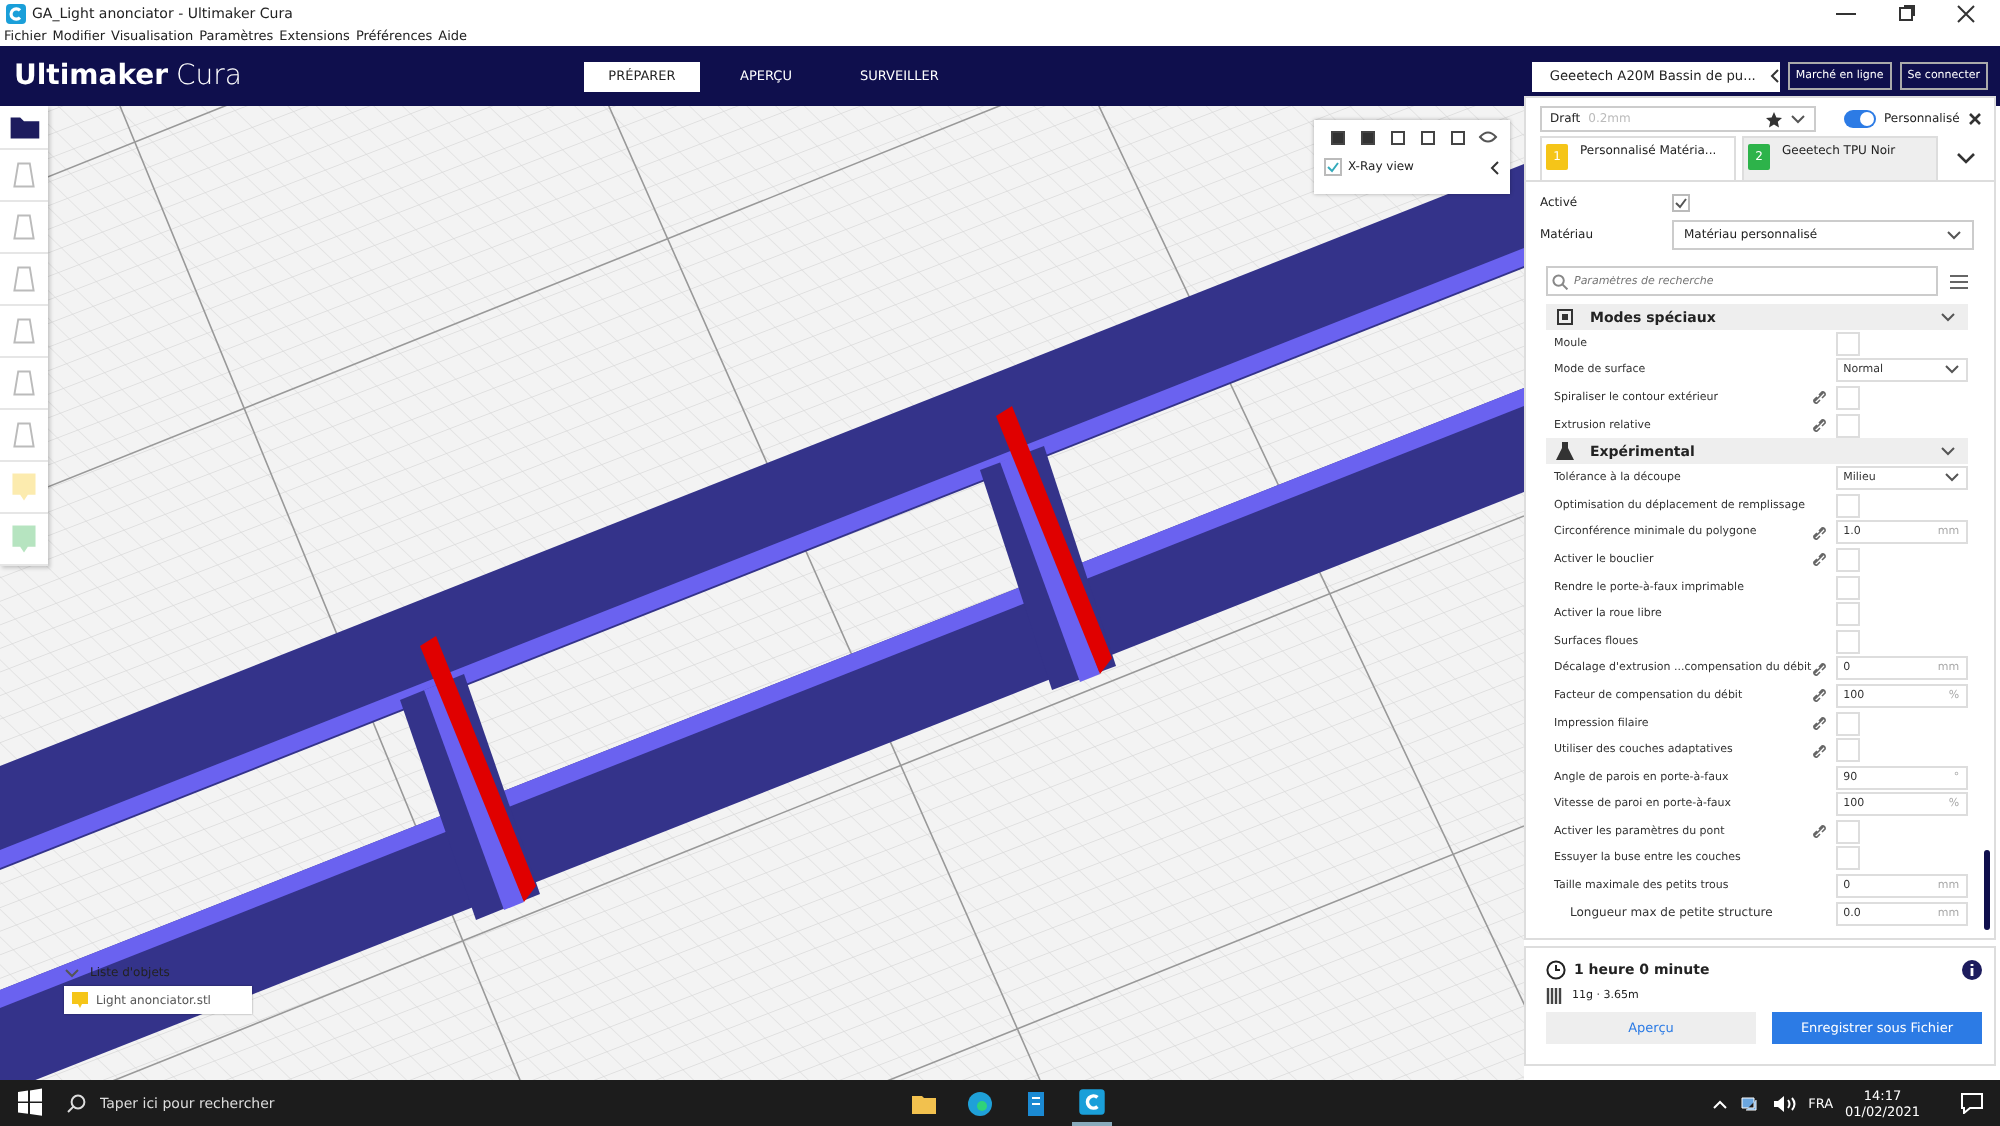 The width and height of the screenshot is (2000, 1126). I want to click on right-view-icon, so click(1458, 137).